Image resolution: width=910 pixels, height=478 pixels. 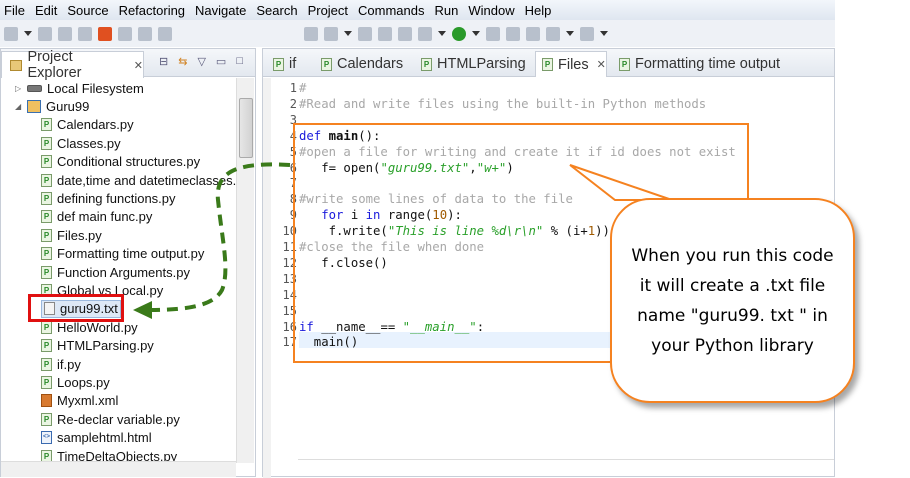 What do you see at coordinates (220, 237) in the screenshot?
I see `green-dashed-arrow` at bounding box center [220, 237].